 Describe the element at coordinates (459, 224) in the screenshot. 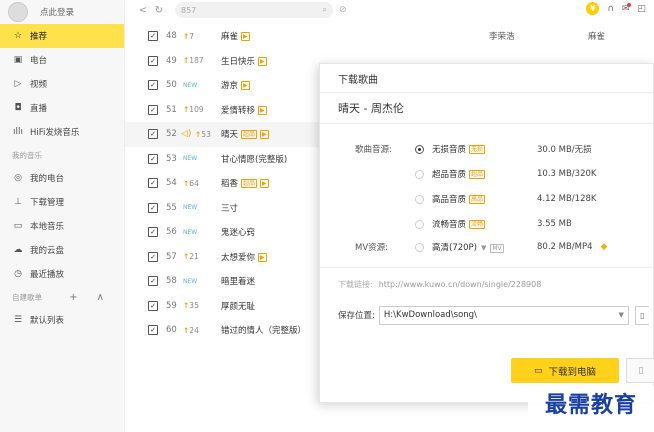

I see `quality-name: 流畅音质 流畅` at that location.